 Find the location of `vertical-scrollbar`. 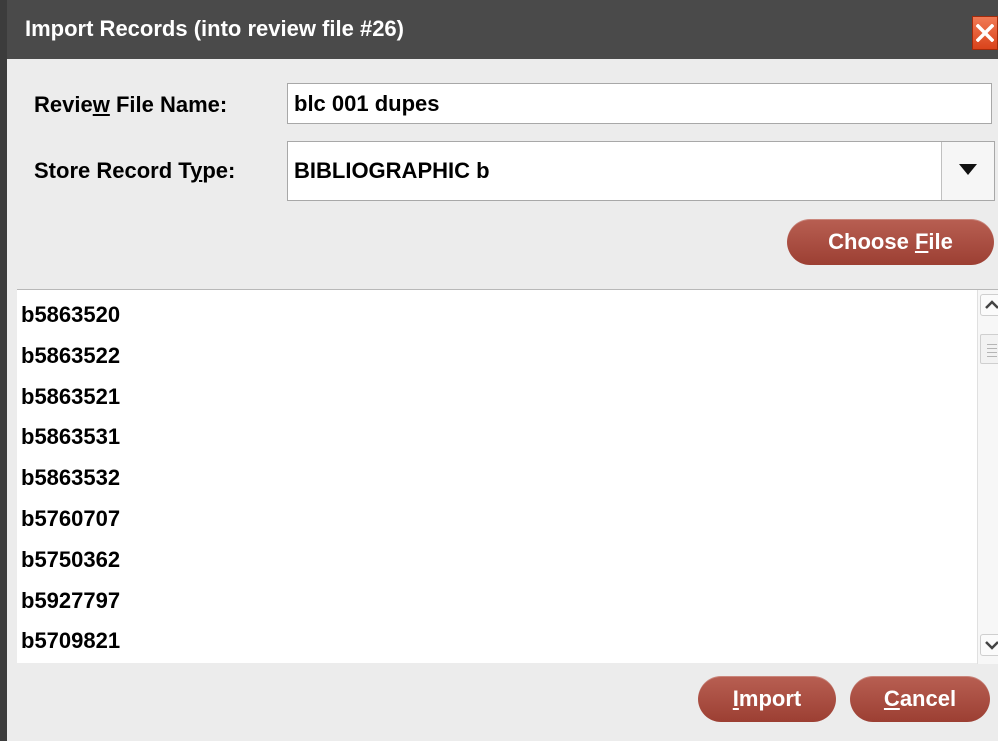

vertical-scrollbar is located at coordinates (987, 477).